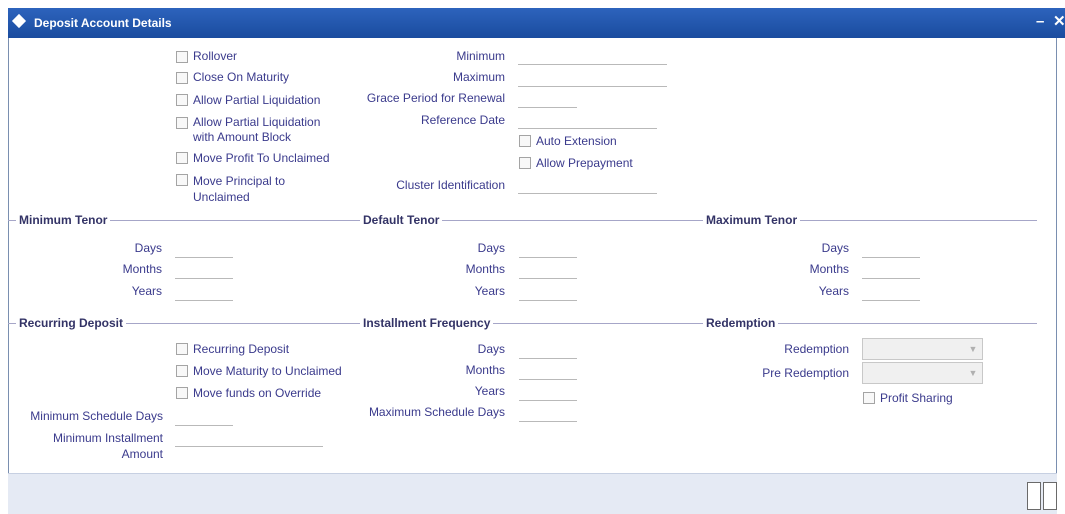 The image size is (1065, 514). I want to click on reference-date-input, so click(587, 120).